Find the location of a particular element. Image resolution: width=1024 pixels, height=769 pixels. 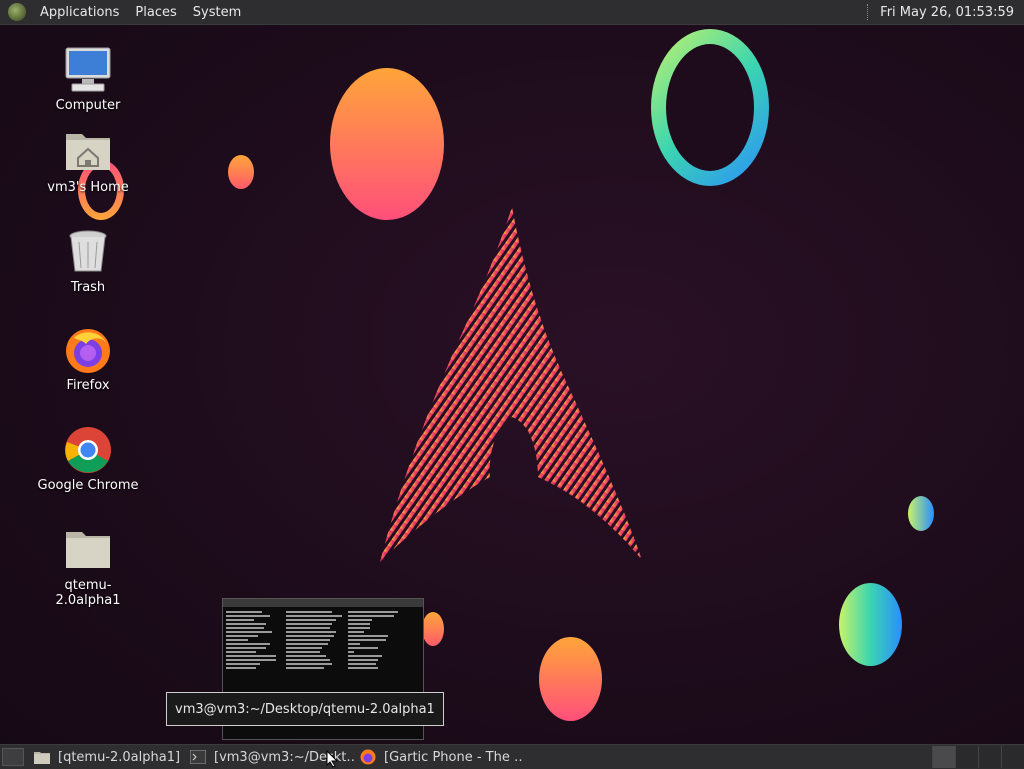

desktop-icon-label: Computer is located at coordinates (88, 105).